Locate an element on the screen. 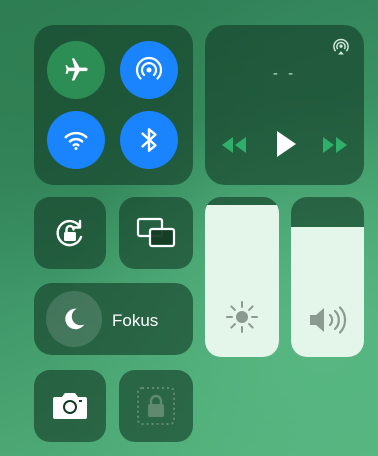 The width and height of the screenshot is (378, 456). media-player-module: - - is located at coordinates (284, 105).